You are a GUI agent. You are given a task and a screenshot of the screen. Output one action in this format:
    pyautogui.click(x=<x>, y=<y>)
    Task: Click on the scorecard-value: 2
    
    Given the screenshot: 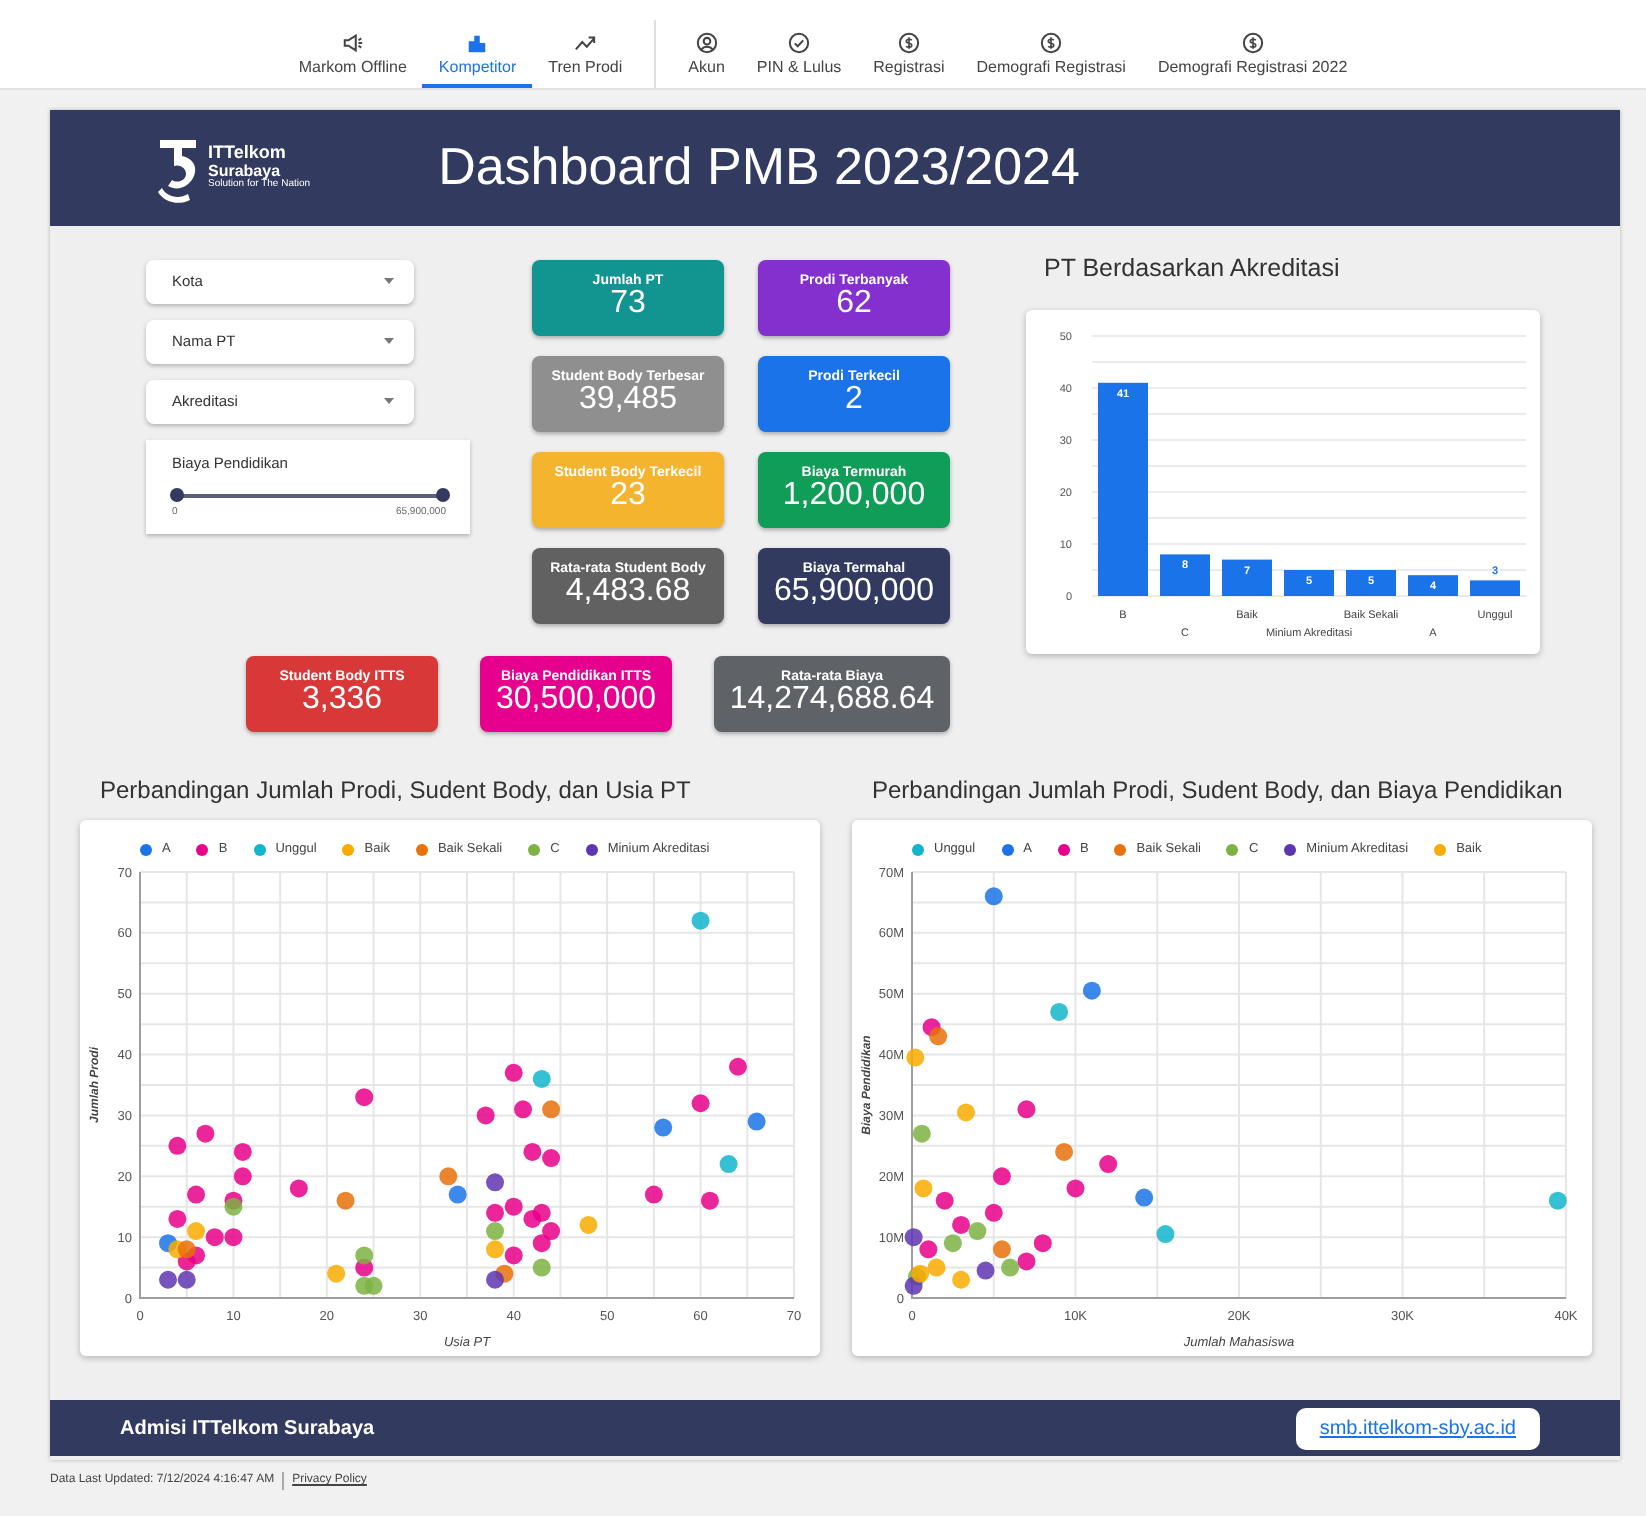 What is the action you would take?
    pyautogui.click(x=854, y=401)
    